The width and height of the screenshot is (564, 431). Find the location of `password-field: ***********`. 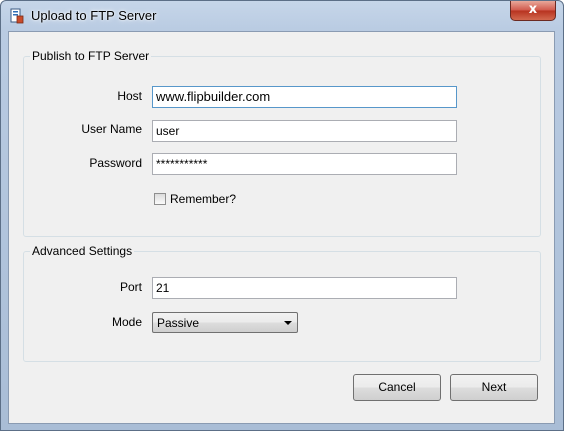

password-field: *********** is located at coordinates (304, 164).